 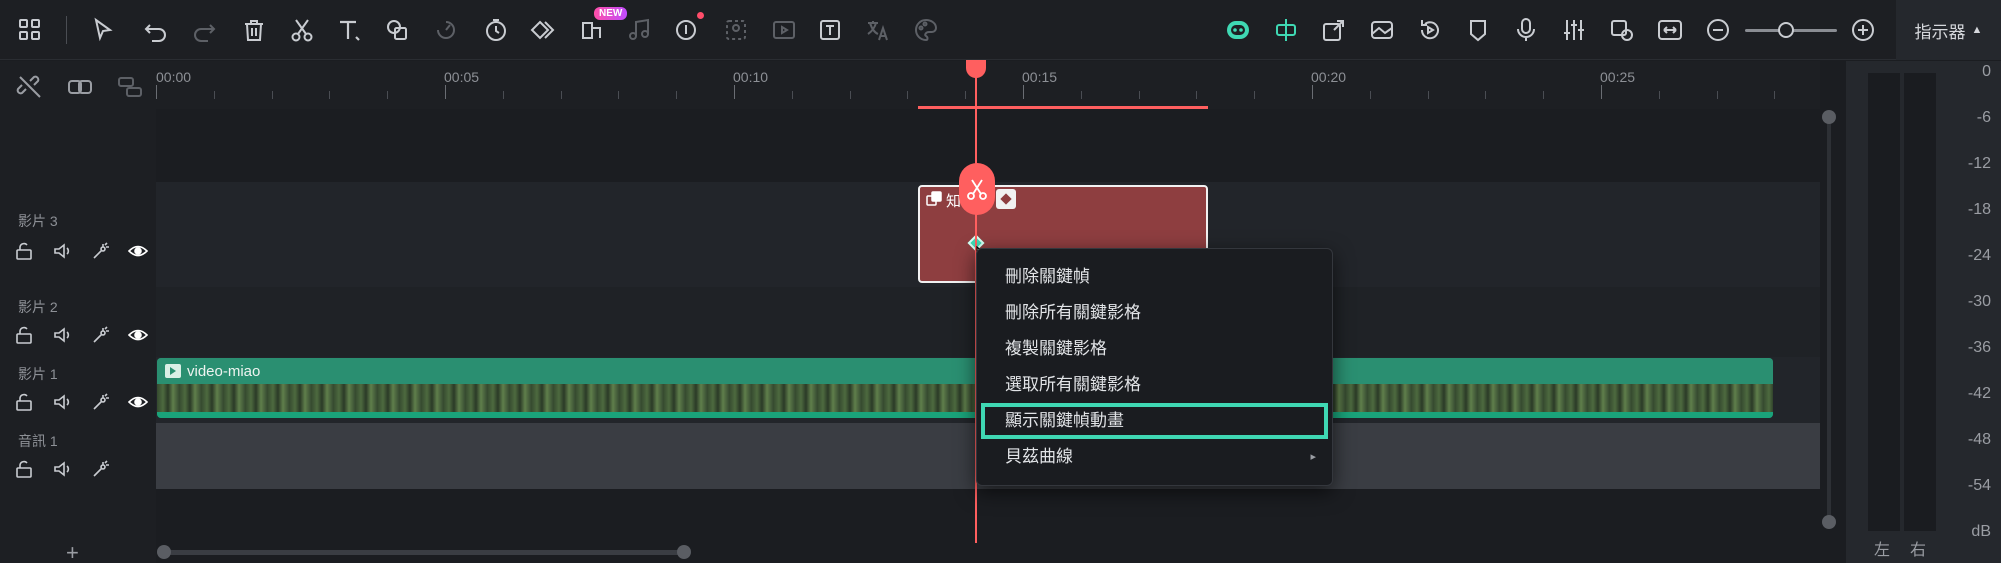 What do you see at coordinates (1154, 385) in the screenshot?
I see `menu-item-select-all-keyframes: 選取所有關鍵影格` at bounding box center [1154, 385].